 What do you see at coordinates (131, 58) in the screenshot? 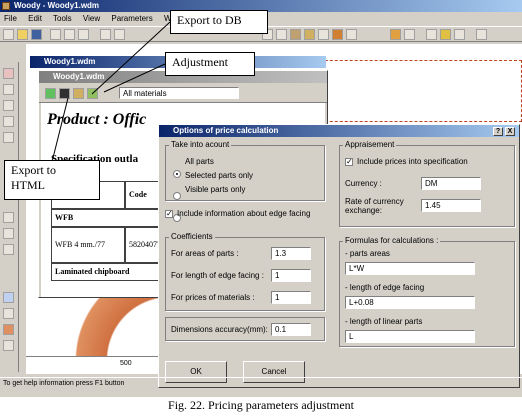
I see `leader-export-db` at bounding box center [131, 58].